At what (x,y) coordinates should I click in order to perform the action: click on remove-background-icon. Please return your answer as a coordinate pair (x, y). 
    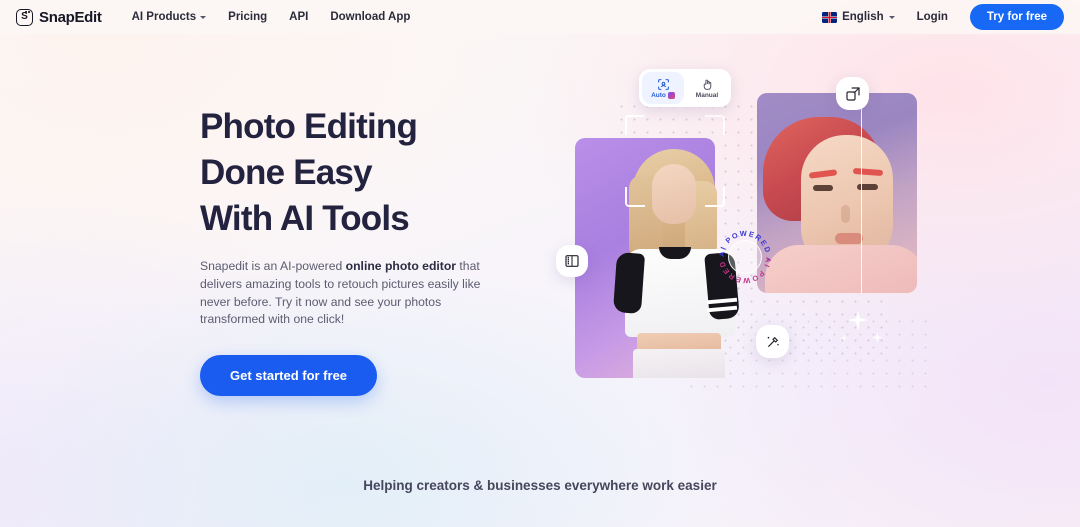
    Looking at the image, I should click on (572, 261).